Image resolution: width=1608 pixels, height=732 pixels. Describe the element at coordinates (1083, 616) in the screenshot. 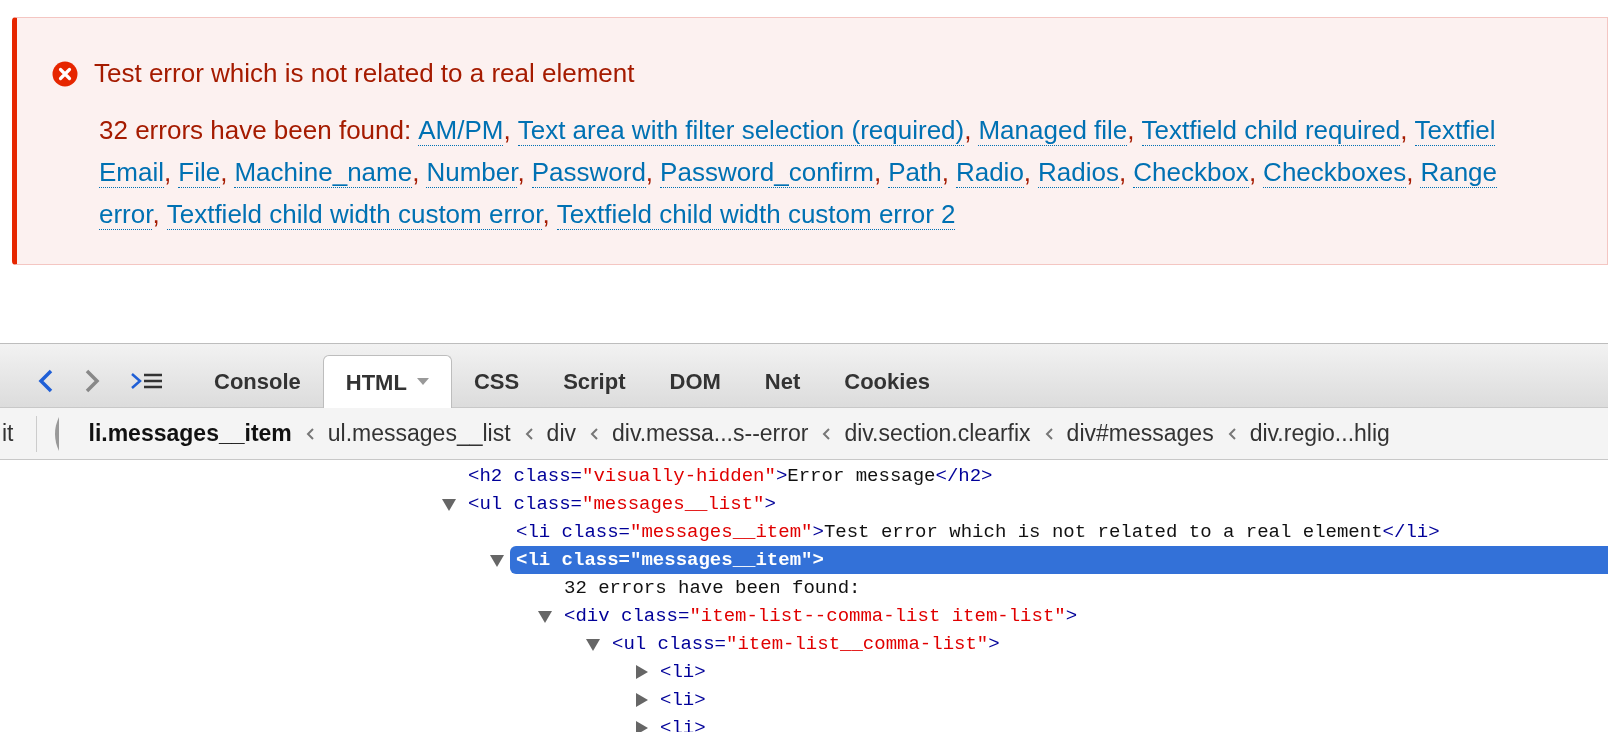

I see `markup-line: <div class="item-list--comma-list item-list">` at that location.